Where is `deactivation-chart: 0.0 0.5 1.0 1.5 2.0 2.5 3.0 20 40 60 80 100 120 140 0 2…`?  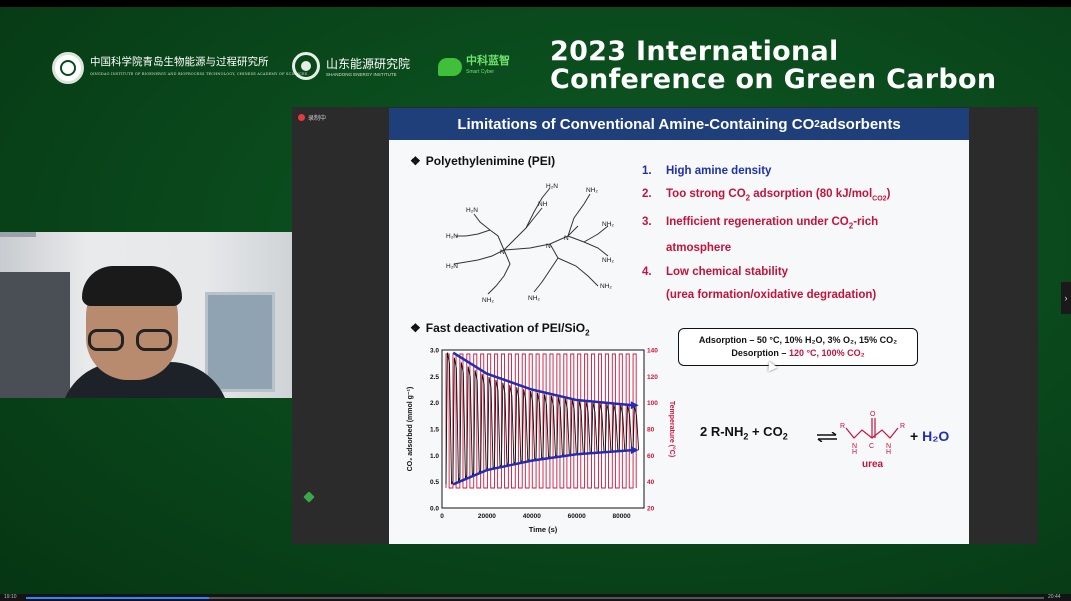 deactivation-chart: 0.0 0.5 1.0 1.5 2.0 2.5 3.0 20 40 60 80 100 120 140 0 2… is located at coordinates (541, 441).